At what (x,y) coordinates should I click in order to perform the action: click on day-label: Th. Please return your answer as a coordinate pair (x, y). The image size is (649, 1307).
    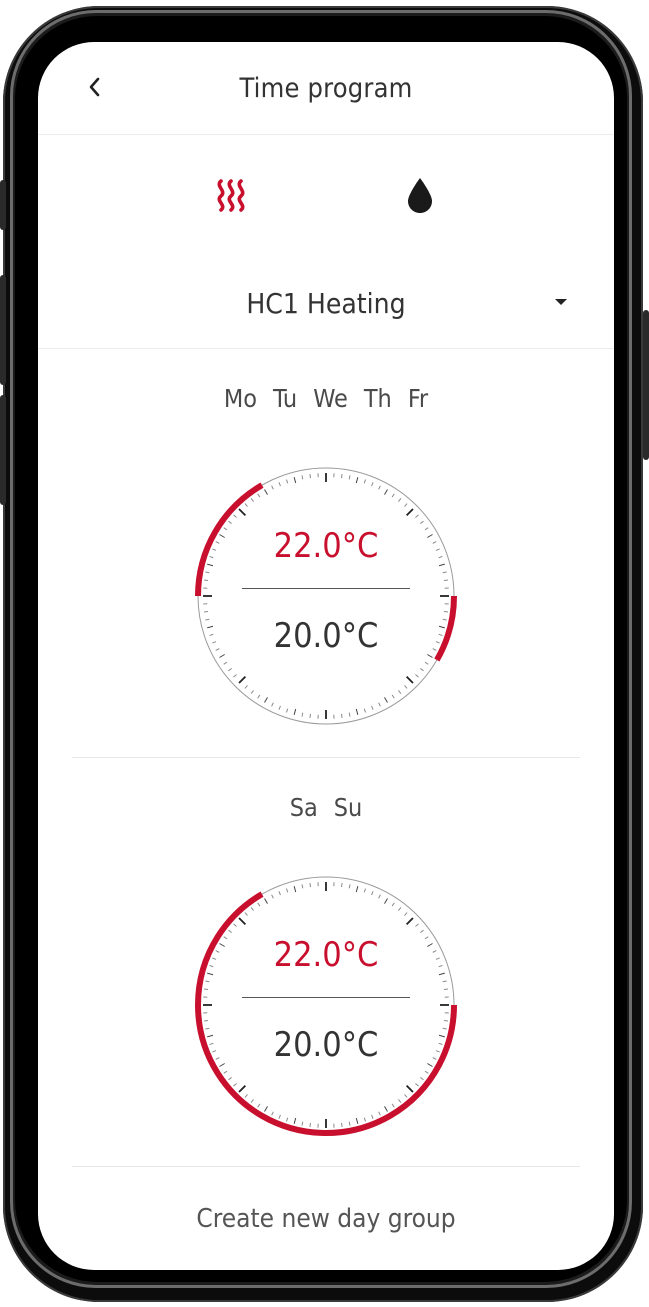
    Looking at the image, I should click on (377, 398).